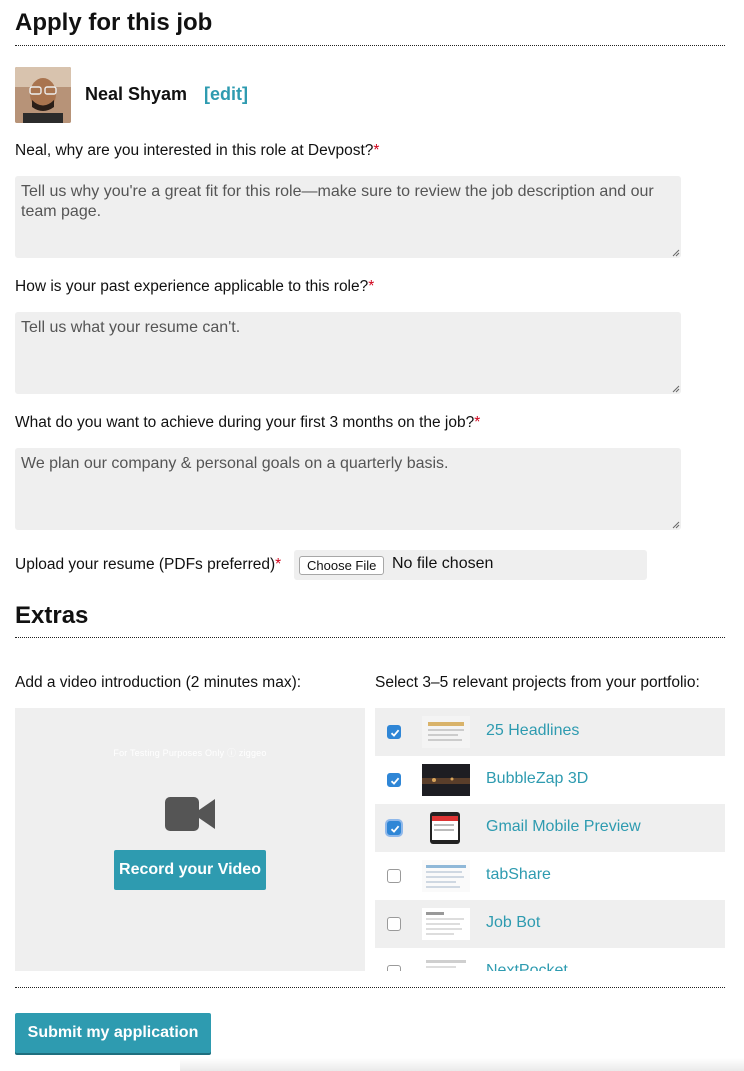 This screenshot has height=1071, width=744. What do you see at coordinates (443, 563) in the screenshot?
I see `file-status: No file chosen` at bounding box center [443, 563].